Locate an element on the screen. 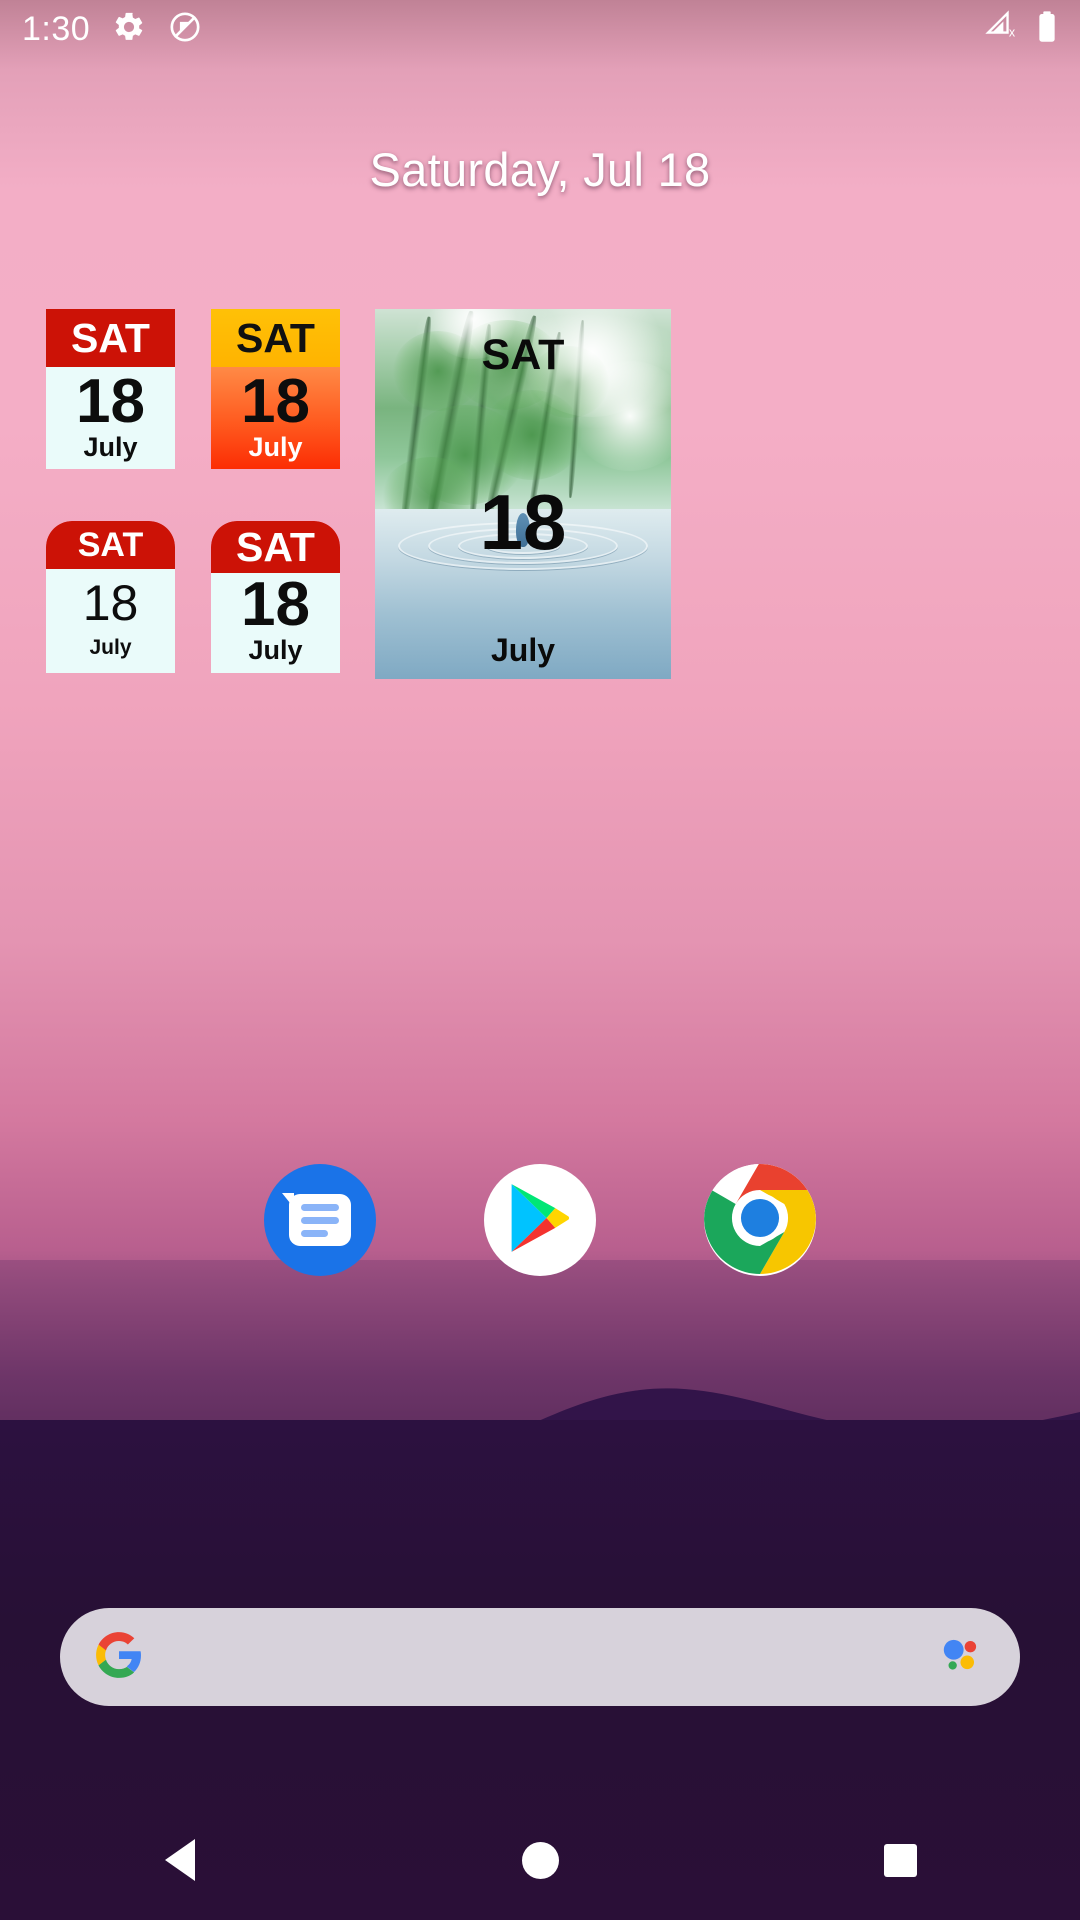 The height and width of the screenshot is (1920, 1080). navigation-bar is located at coordinates (540, 1860).